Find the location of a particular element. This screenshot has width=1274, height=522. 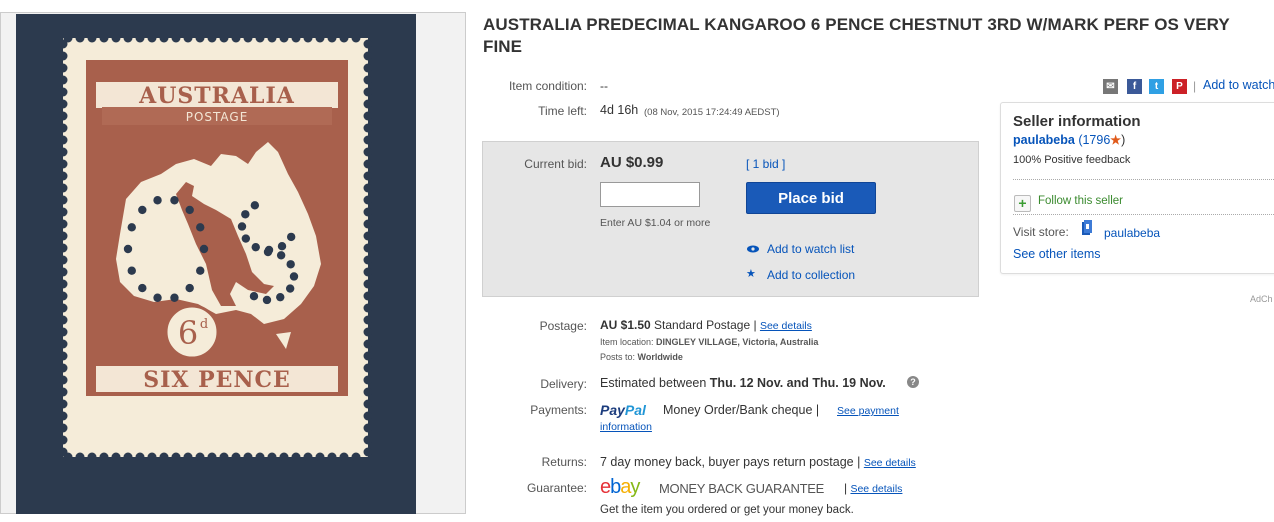

bid-amount-input is located at coordinates (650, 194).